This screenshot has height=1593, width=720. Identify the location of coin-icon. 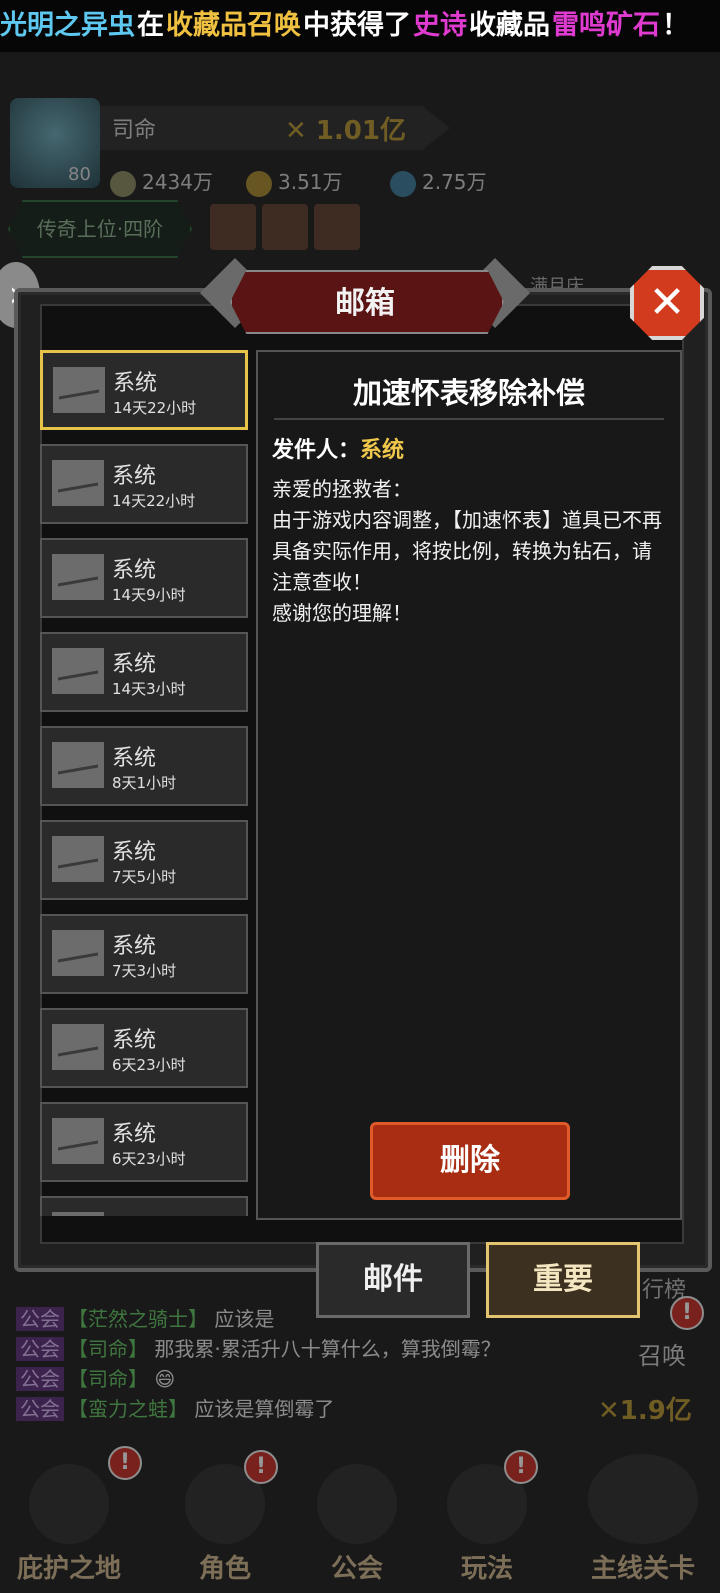
(259, 183).